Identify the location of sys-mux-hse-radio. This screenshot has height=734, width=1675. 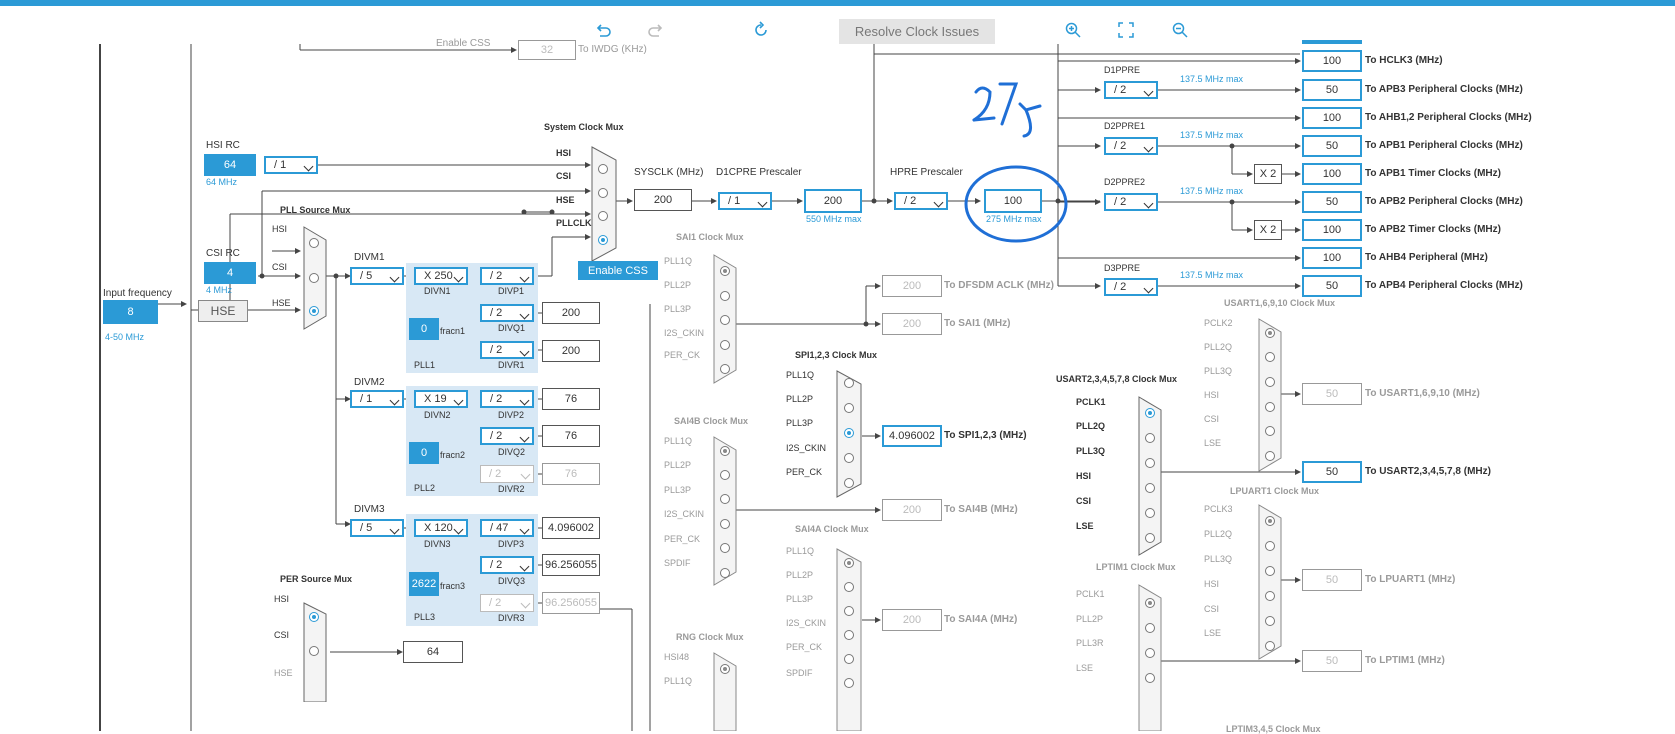
(603, 216).